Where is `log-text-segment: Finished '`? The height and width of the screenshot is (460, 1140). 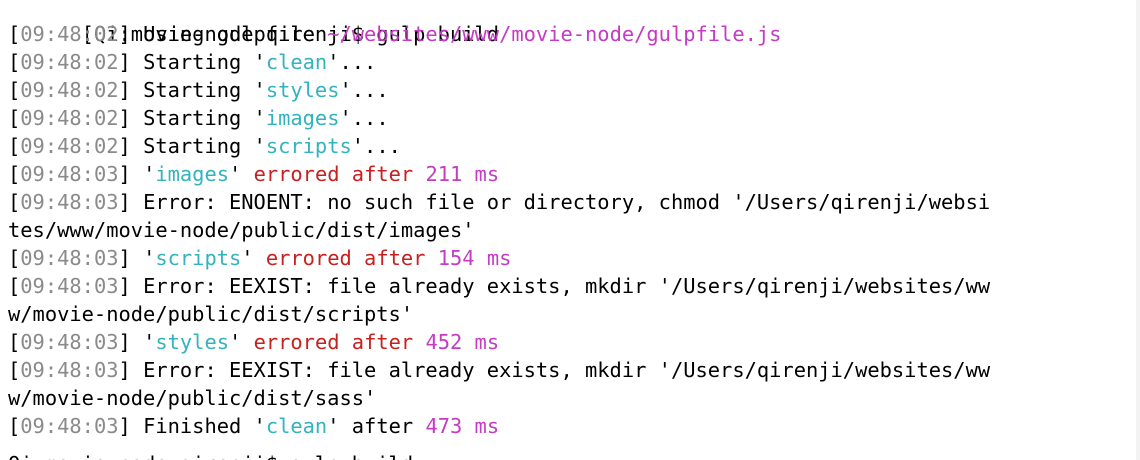 log-text-segment: Finished ' is located at coordinates (204, 426).